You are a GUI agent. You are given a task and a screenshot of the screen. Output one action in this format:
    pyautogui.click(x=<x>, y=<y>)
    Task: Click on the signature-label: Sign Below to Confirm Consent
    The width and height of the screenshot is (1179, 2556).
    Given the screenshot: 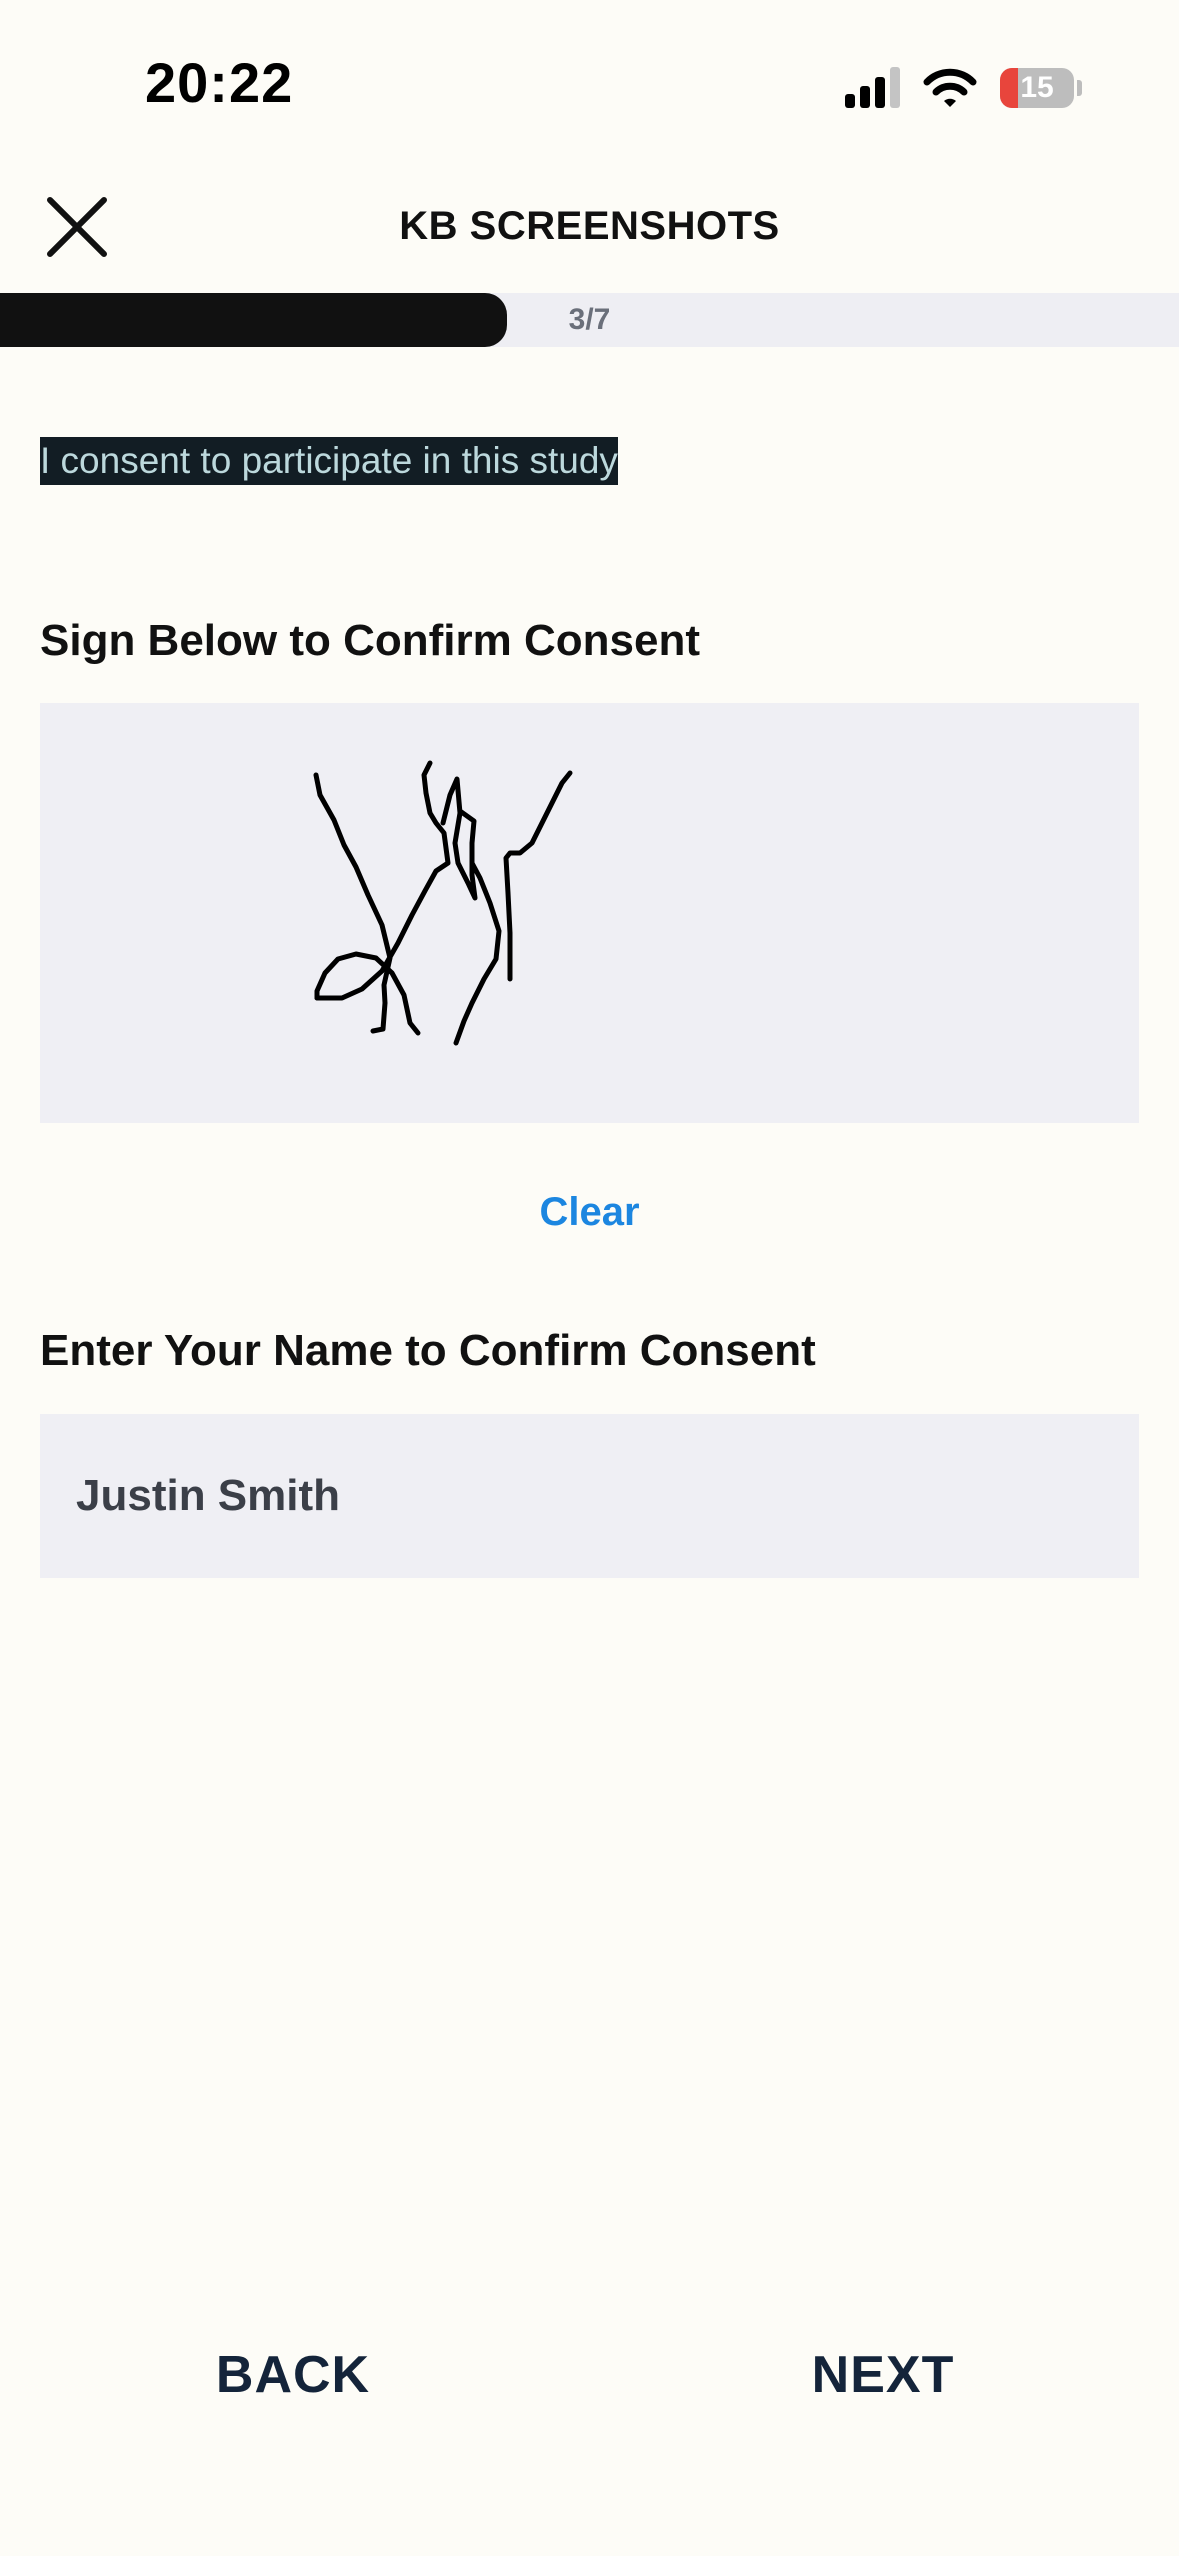 What is the action you would take?
    pyautogui.click(x=370, y=640)
    